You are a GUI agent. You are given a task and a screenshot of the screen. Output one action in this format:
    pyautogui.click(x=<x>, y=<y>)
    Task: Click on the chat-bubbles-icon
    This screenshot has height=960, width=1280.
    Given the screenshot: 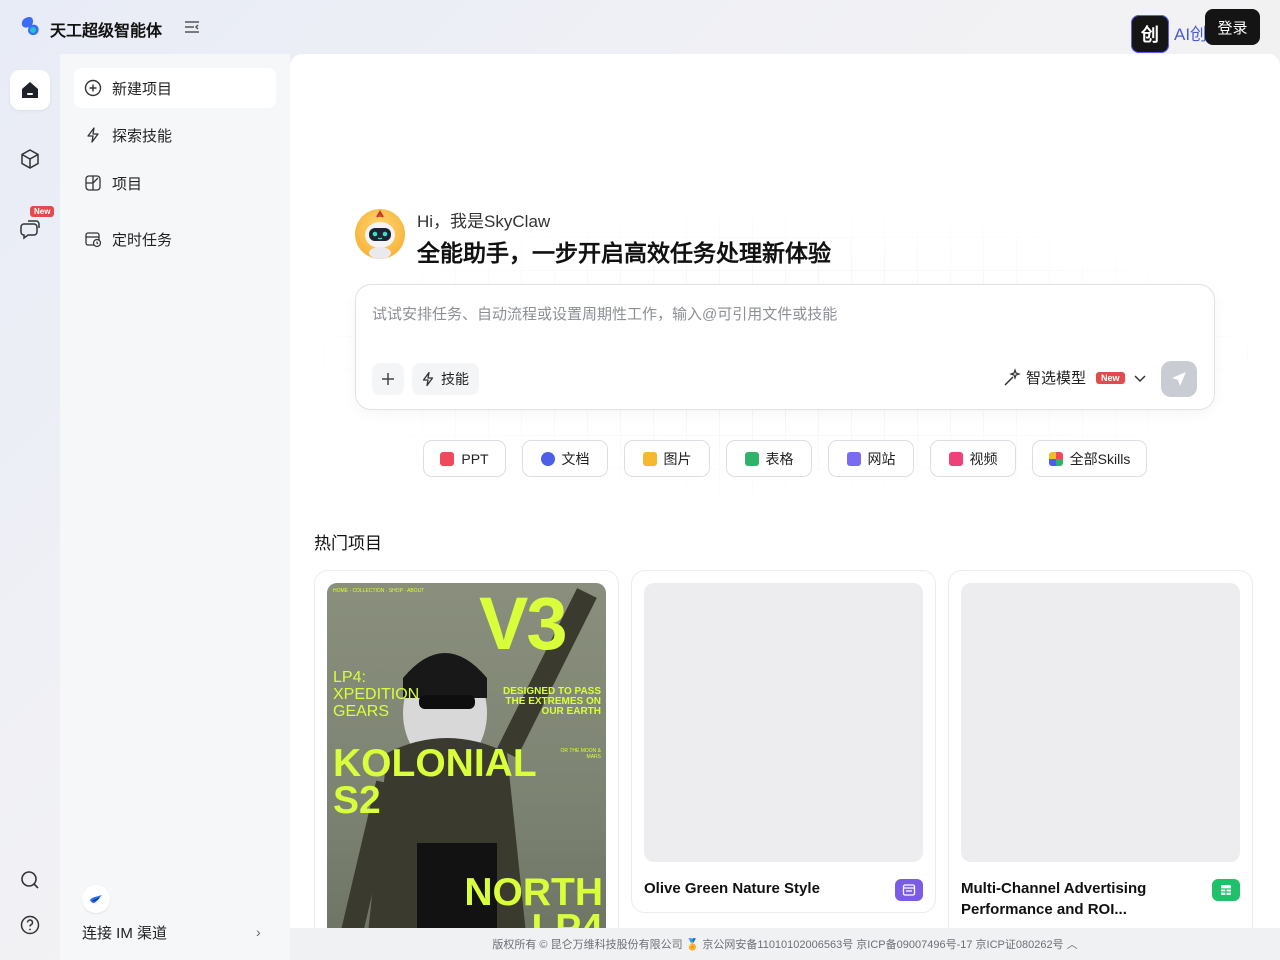 What is the action you would take?
    pyautogui.click(x=30, y=230)
    